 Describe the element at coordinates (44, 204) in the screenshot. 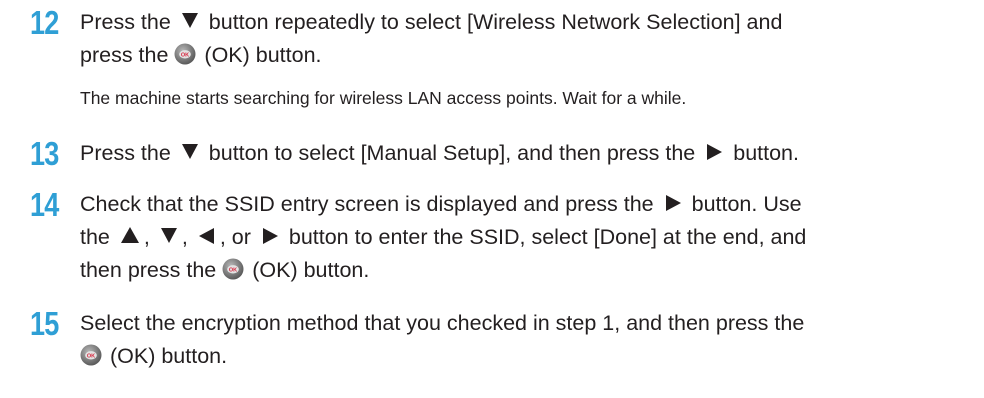

I see `step-number: 14` at that location.